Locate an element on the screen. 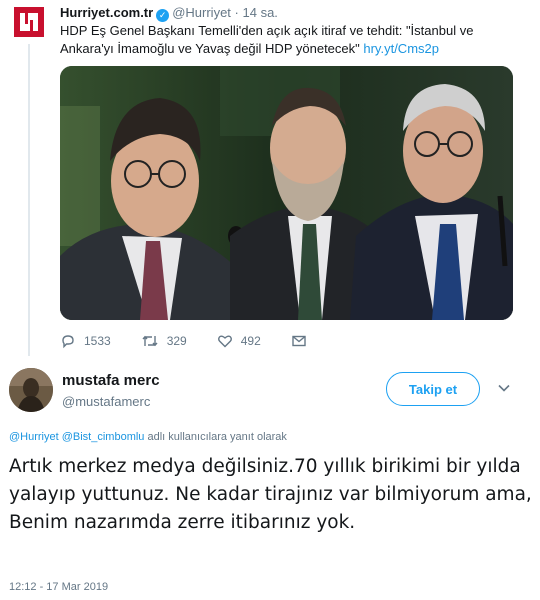 The height and width of the screenshot is (600, 540). quoted-tweet-time: 14 sa. is located at coordinates (260, 12).